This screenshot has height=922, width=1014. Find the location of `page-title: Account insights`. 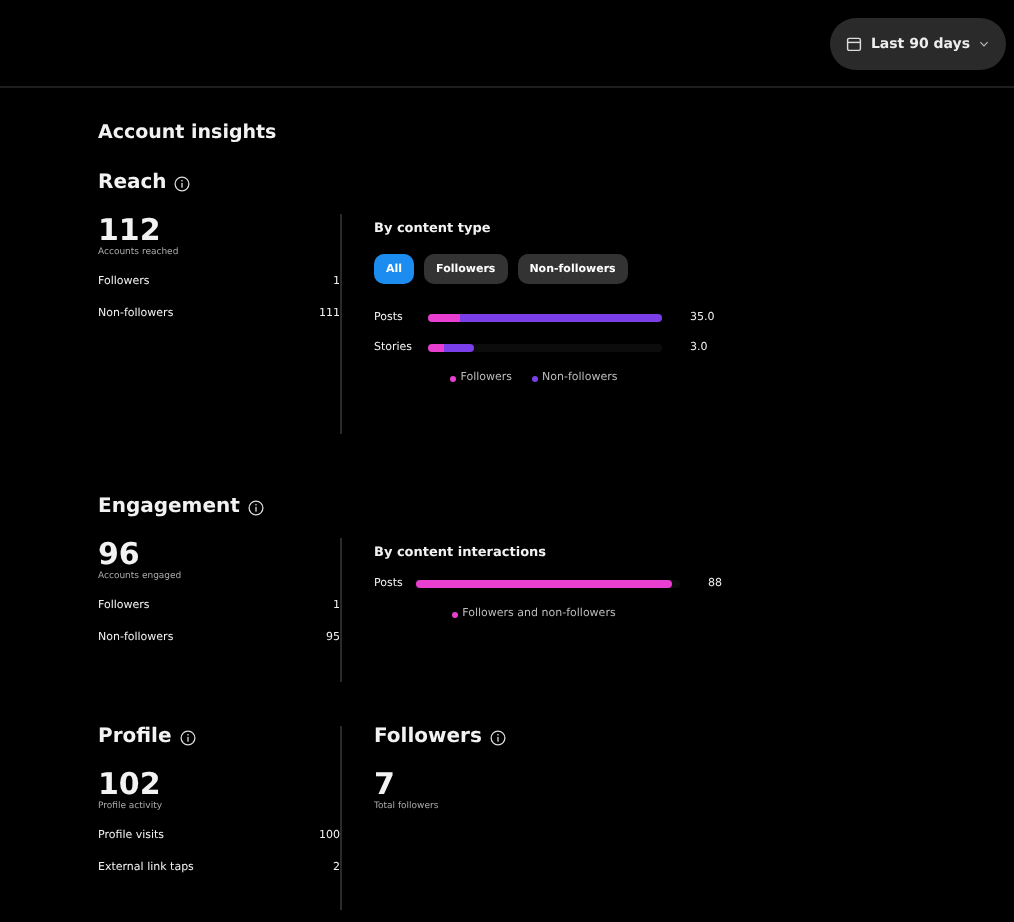

page-title: Account insights is located at coordinates (188, 133).